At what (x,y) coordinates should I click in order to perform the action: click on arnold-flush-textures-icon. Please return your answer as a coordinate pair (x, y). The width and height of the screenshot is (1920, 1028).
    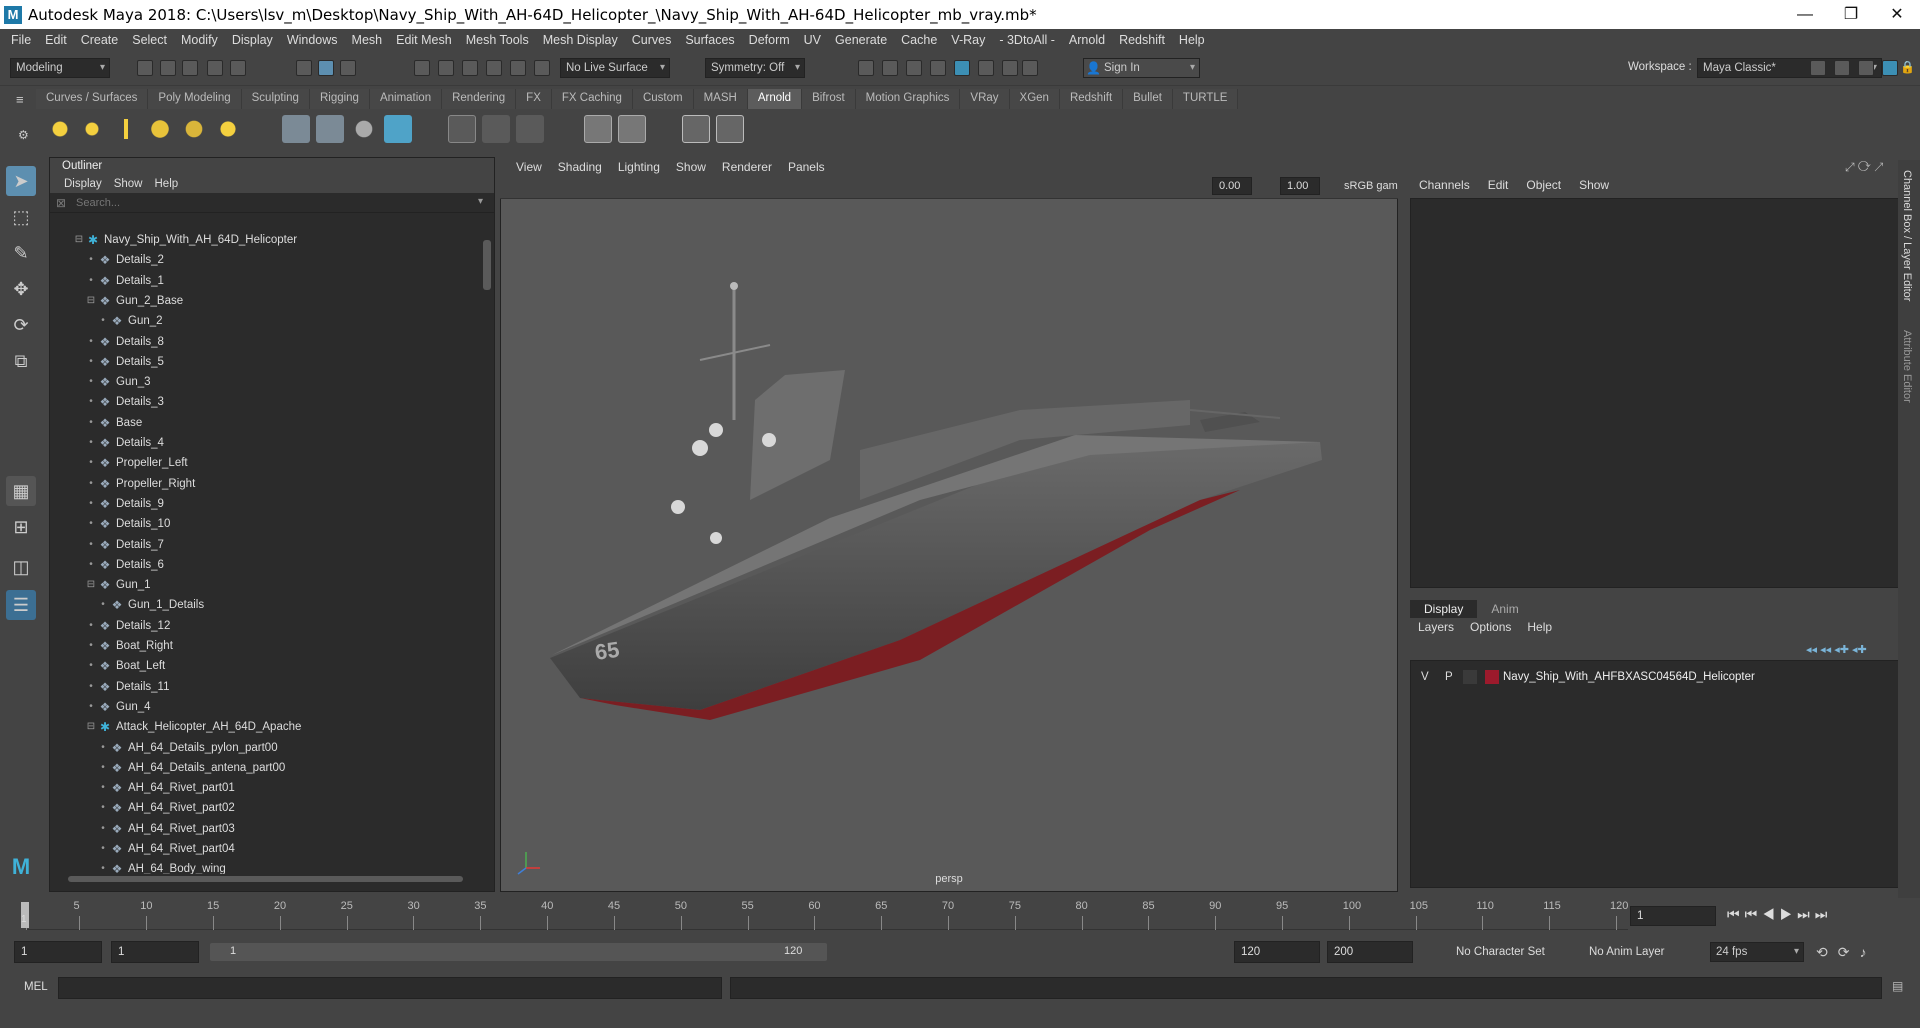
    Looking at the image, I should click on (462, 129).